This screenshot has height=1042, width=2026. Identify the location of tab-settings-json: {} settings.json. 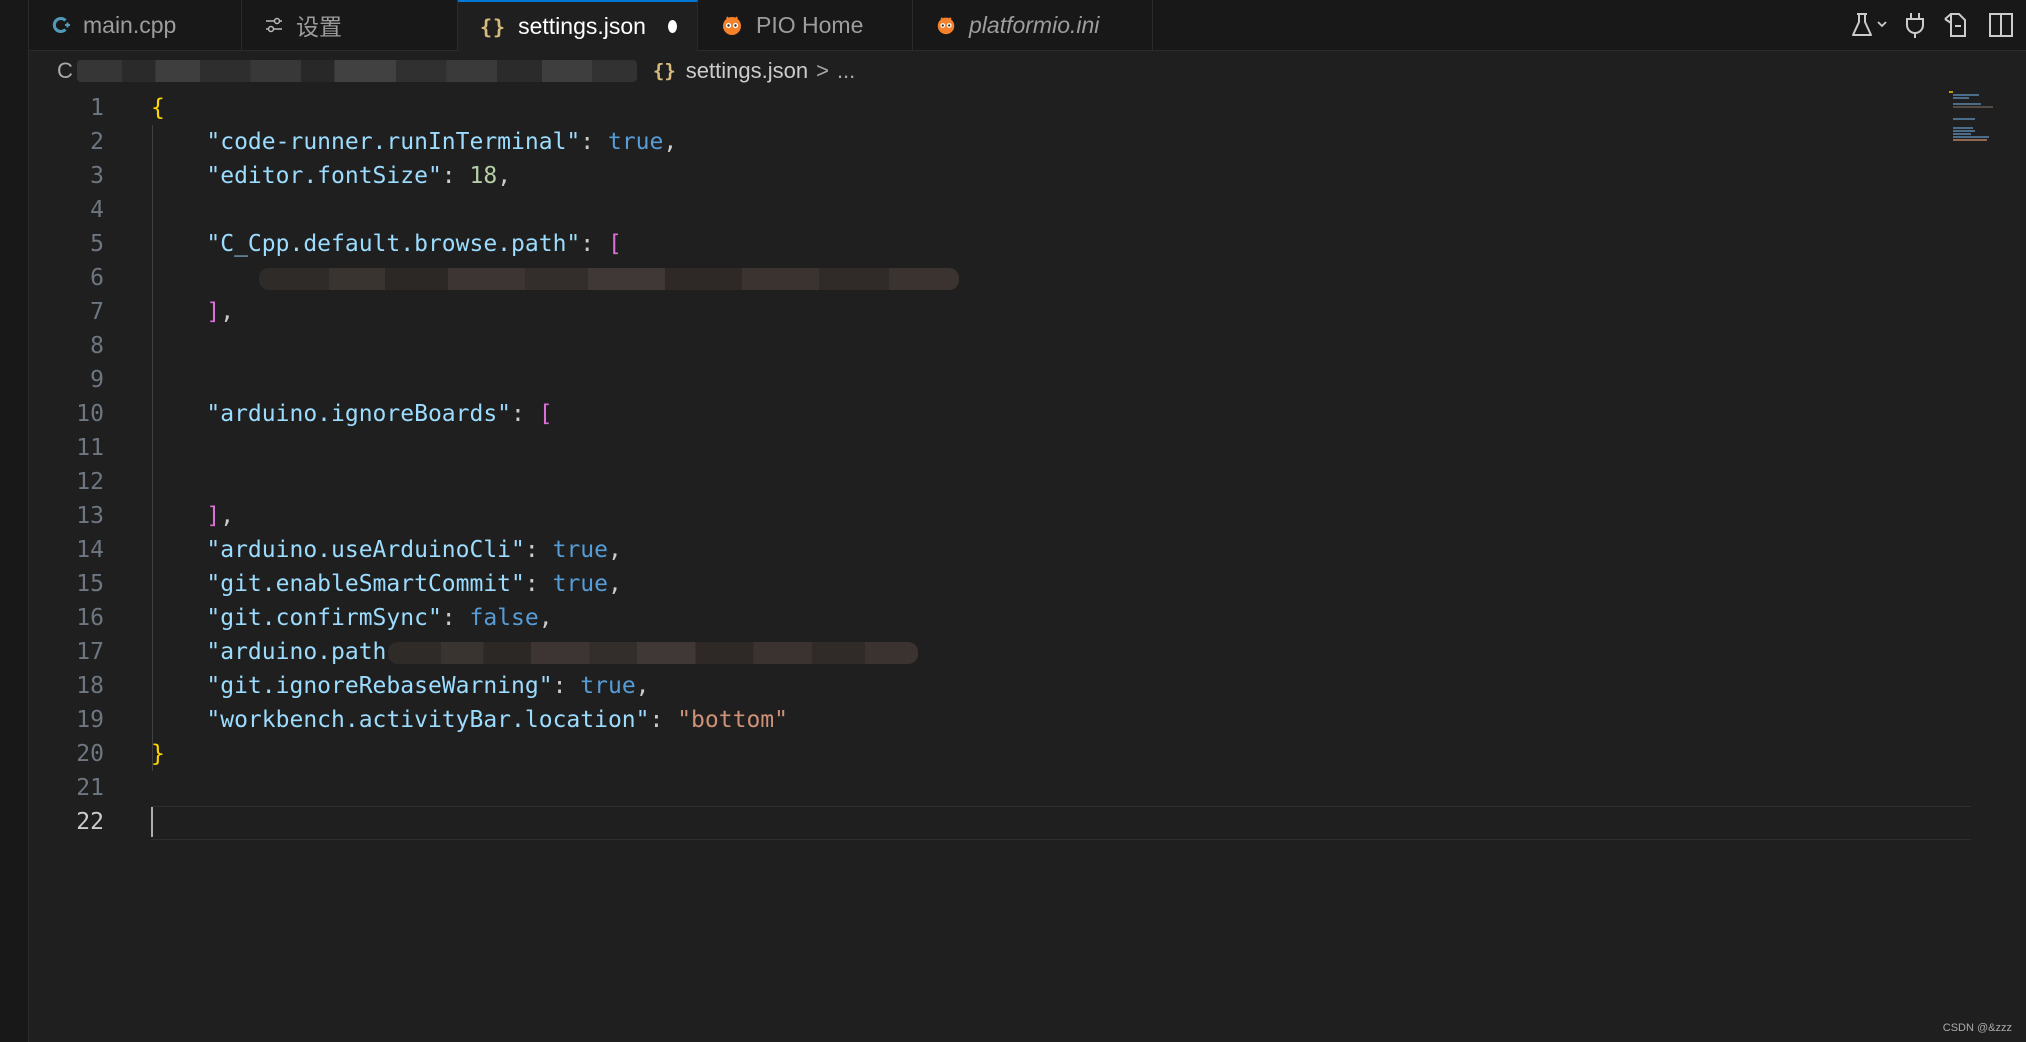
(578, 25).